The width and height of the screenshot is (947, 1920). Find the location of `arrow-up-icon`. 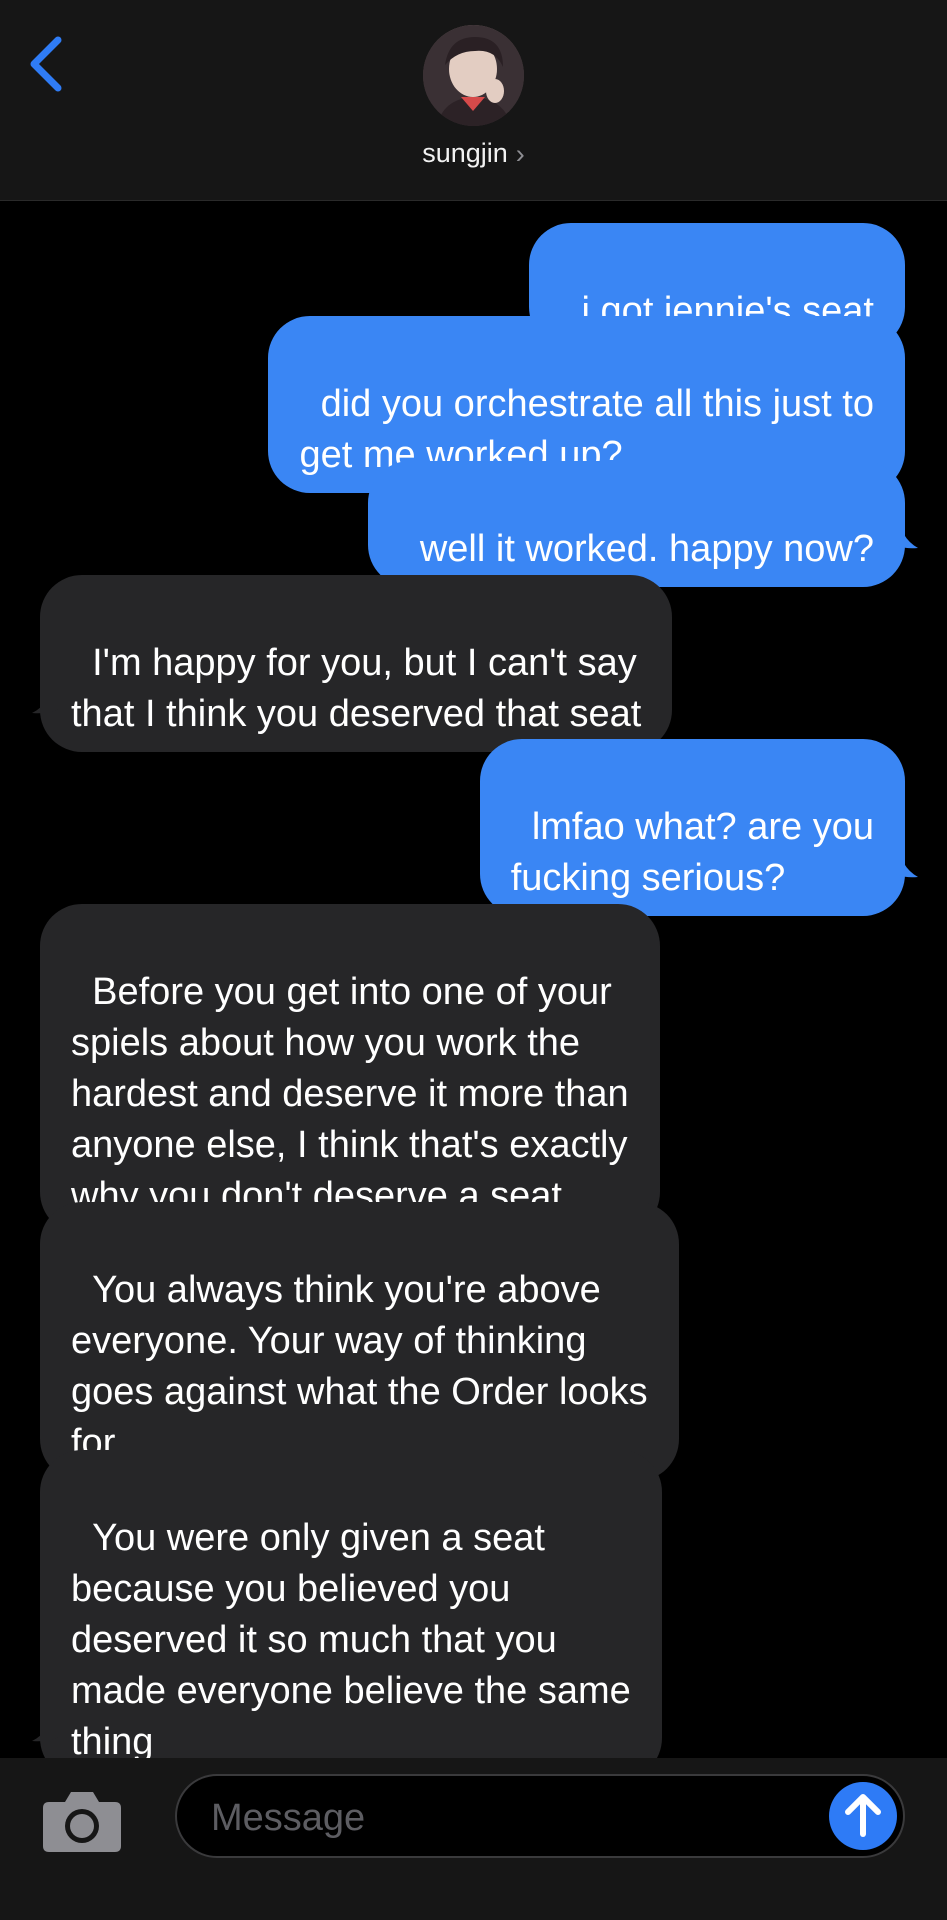

arrow-up-icon is located at coordinates (863, 1815).